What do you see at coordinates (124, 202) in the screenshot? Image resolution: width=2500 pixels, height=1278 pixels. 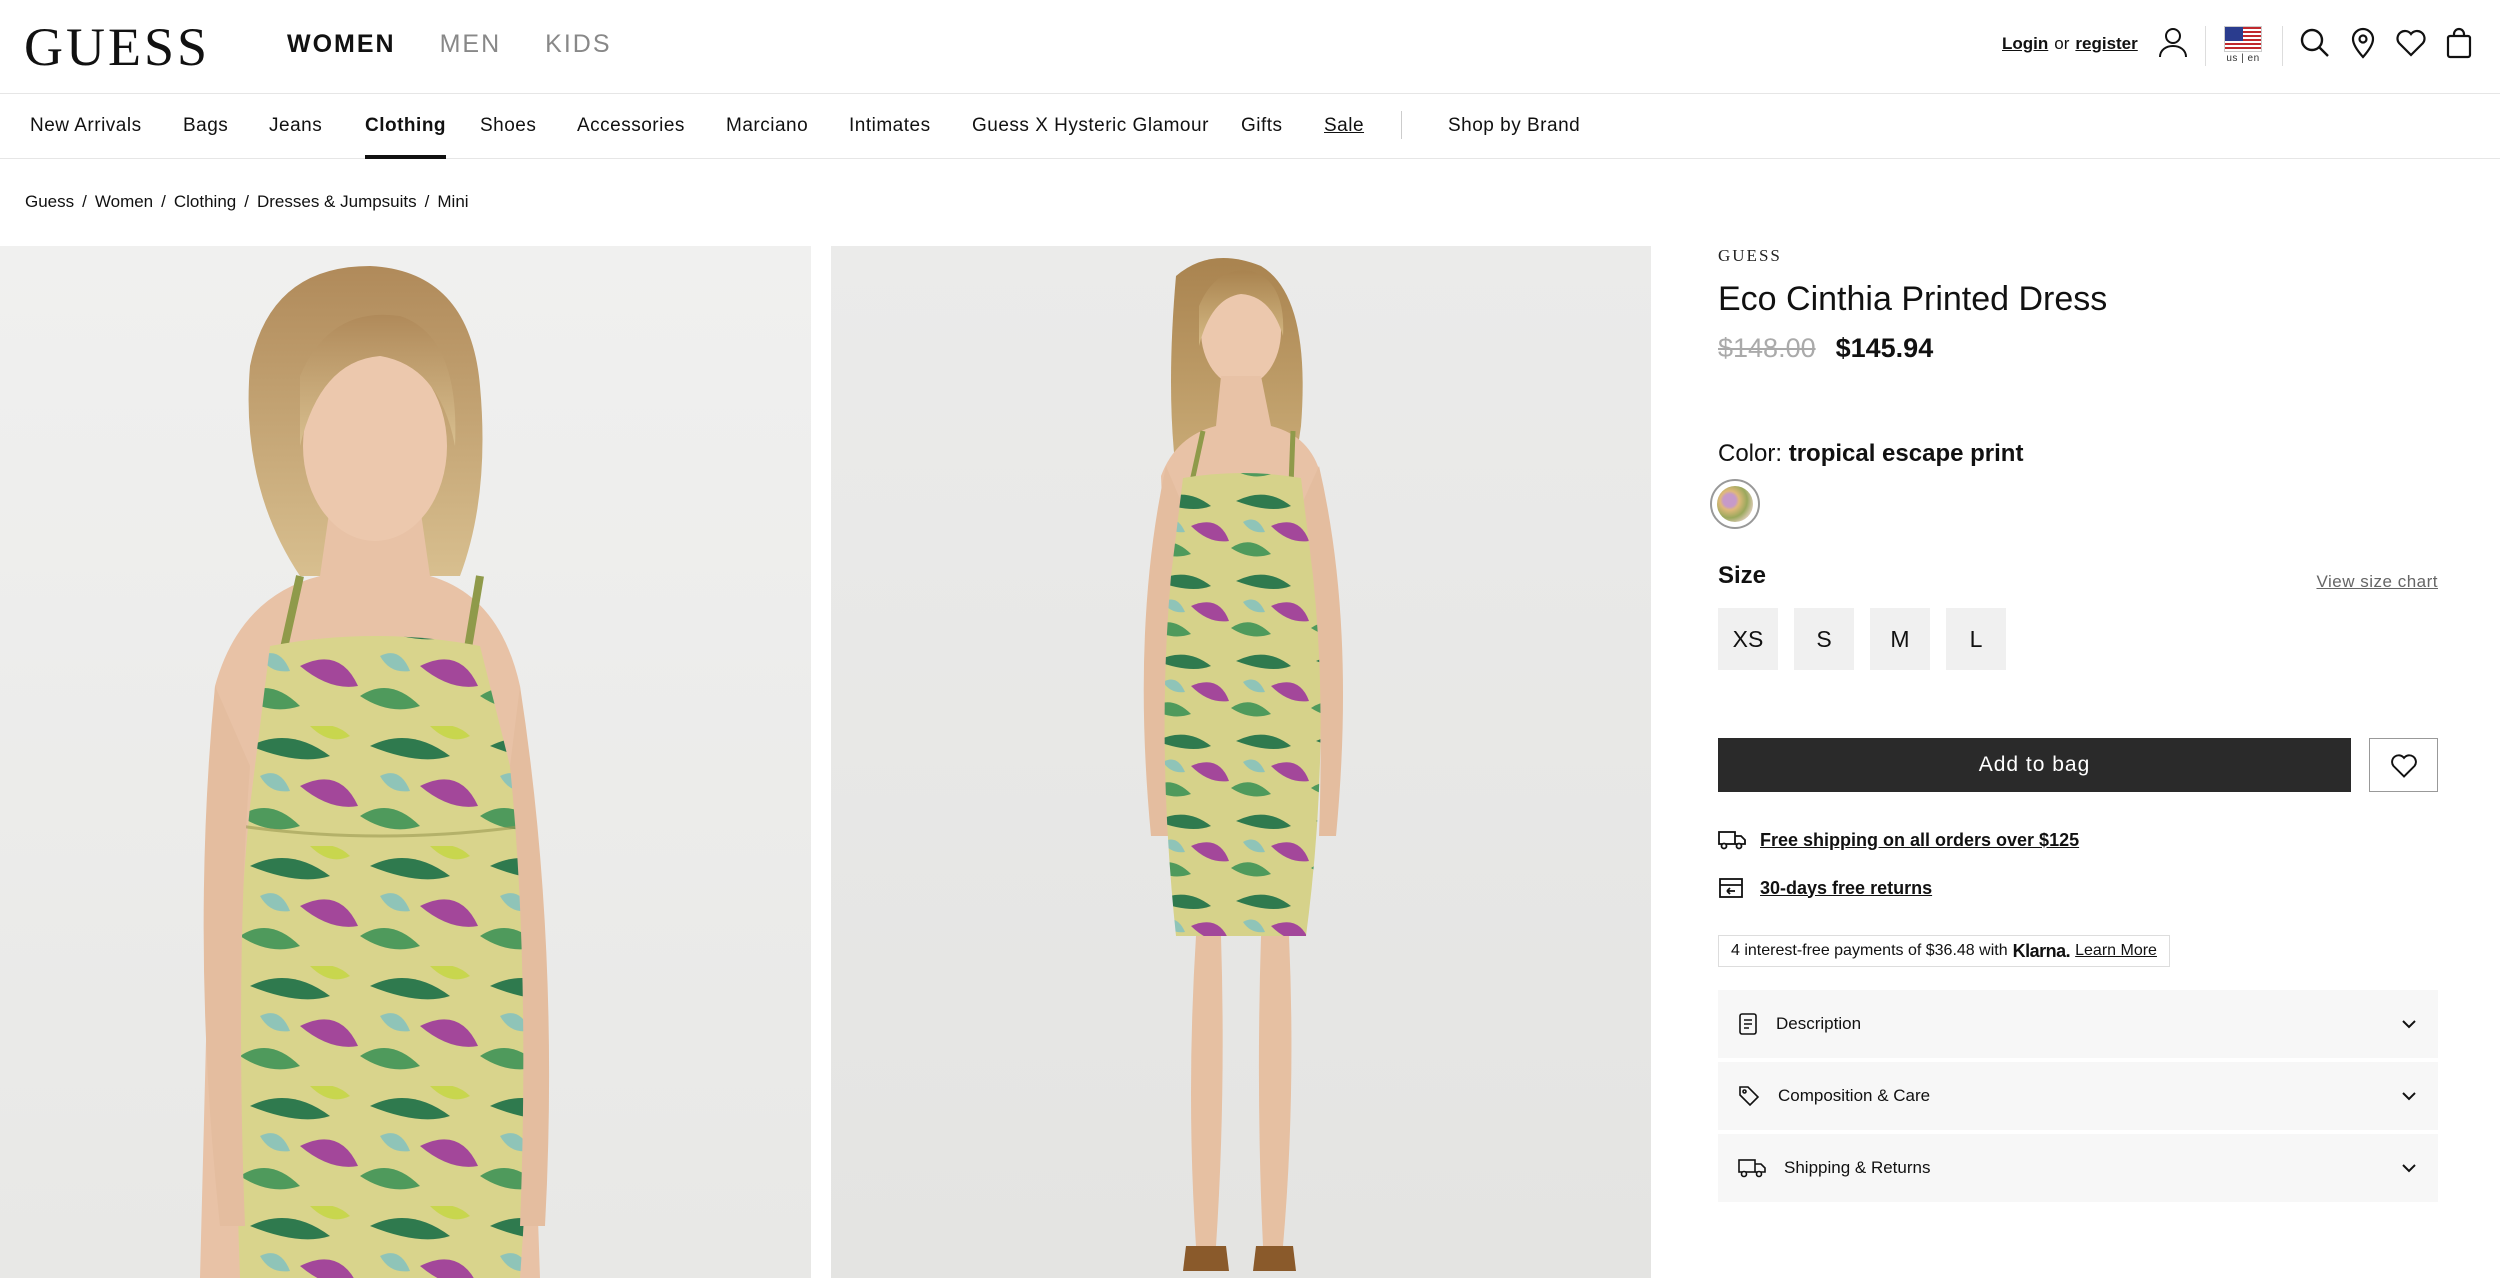 I see `breadcrumb-women: Women` at bounding box center [124, 202].